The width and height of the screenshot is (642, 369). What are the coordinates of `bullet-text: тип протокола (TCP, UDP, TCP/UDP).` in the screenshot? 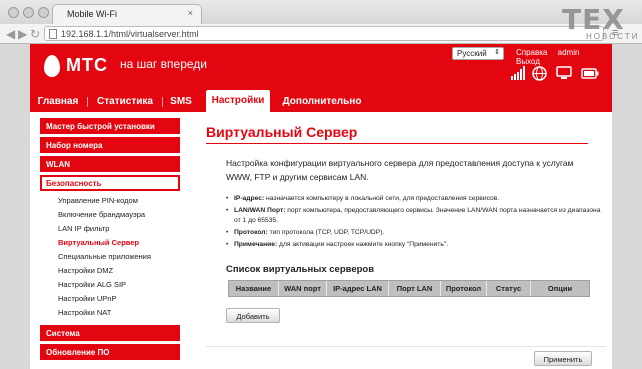 It's located at (326, 232).